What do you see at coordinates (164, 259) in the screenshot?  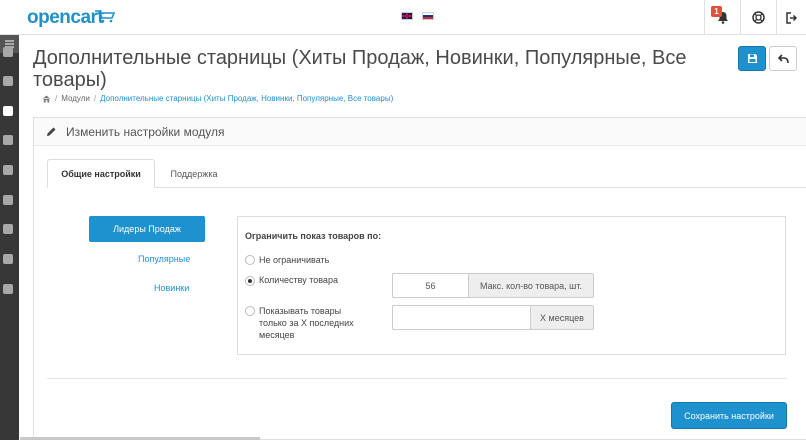 I see `pill-popular: Популярные` at bounding box center [164, 259].